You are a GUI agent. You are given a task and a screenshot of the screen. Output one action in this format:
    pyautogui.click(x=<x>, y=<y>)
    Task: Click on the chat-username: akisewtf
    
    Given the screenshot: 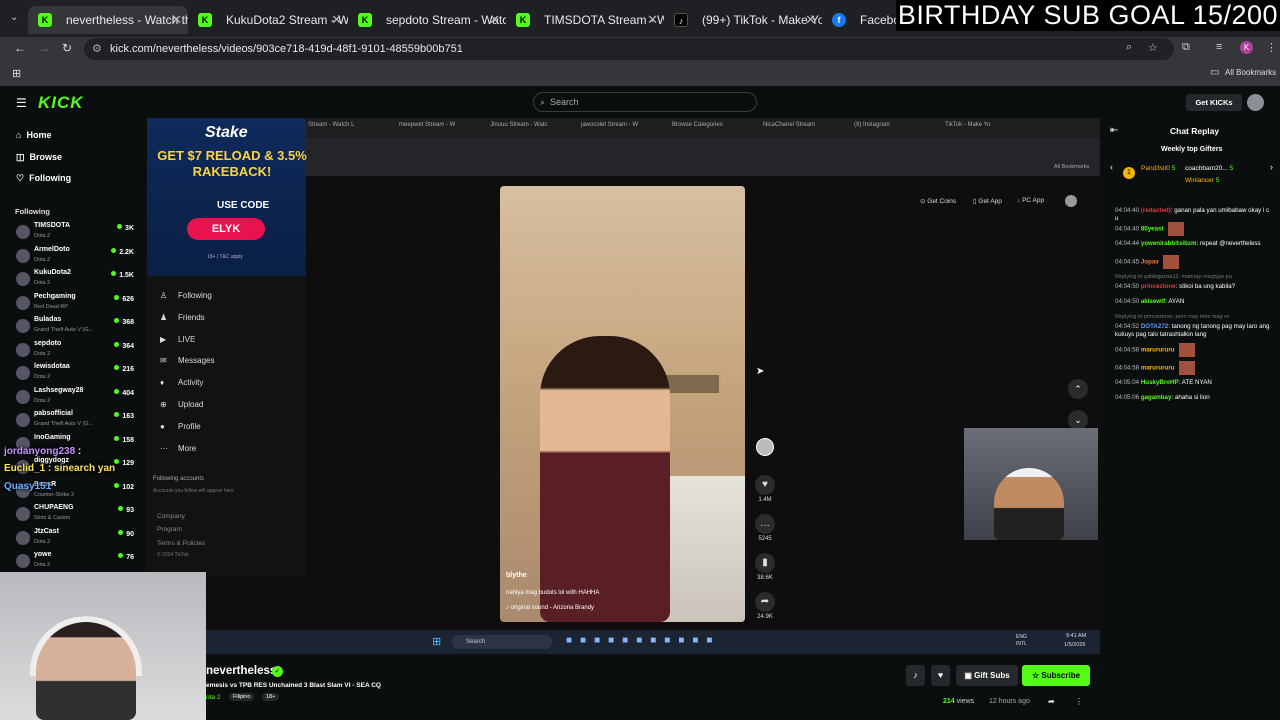 What is the action you would take?
    pyautogui.click(x=1153, y=301)
    